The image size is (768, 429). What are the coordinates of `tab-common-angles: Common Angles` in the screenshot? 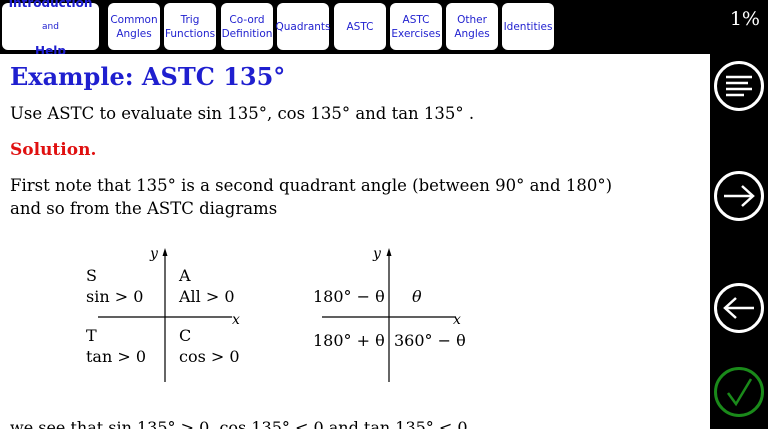 It's located at (134, 26).